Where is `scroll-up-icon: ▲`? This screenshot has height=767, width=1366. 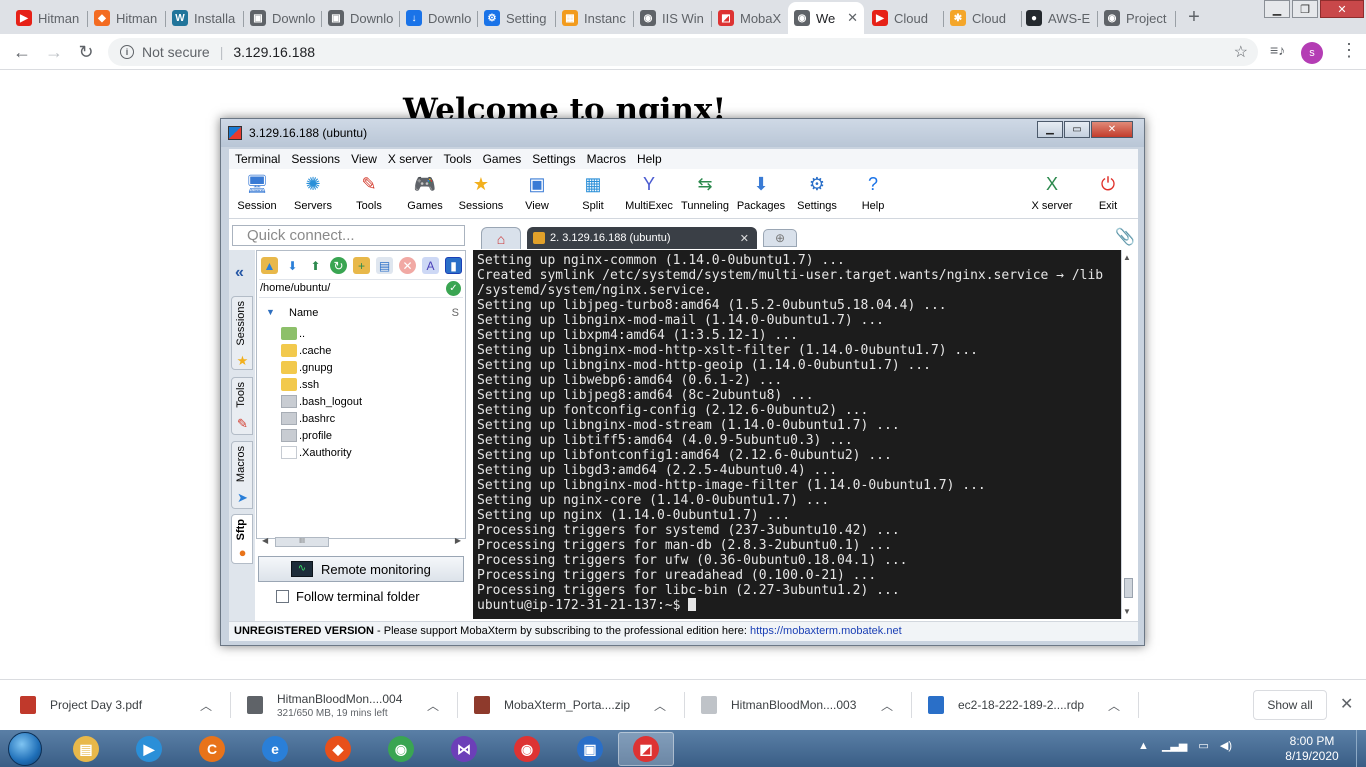 scroll-up-icon: ▲ is located at coordinates (1127, 257).